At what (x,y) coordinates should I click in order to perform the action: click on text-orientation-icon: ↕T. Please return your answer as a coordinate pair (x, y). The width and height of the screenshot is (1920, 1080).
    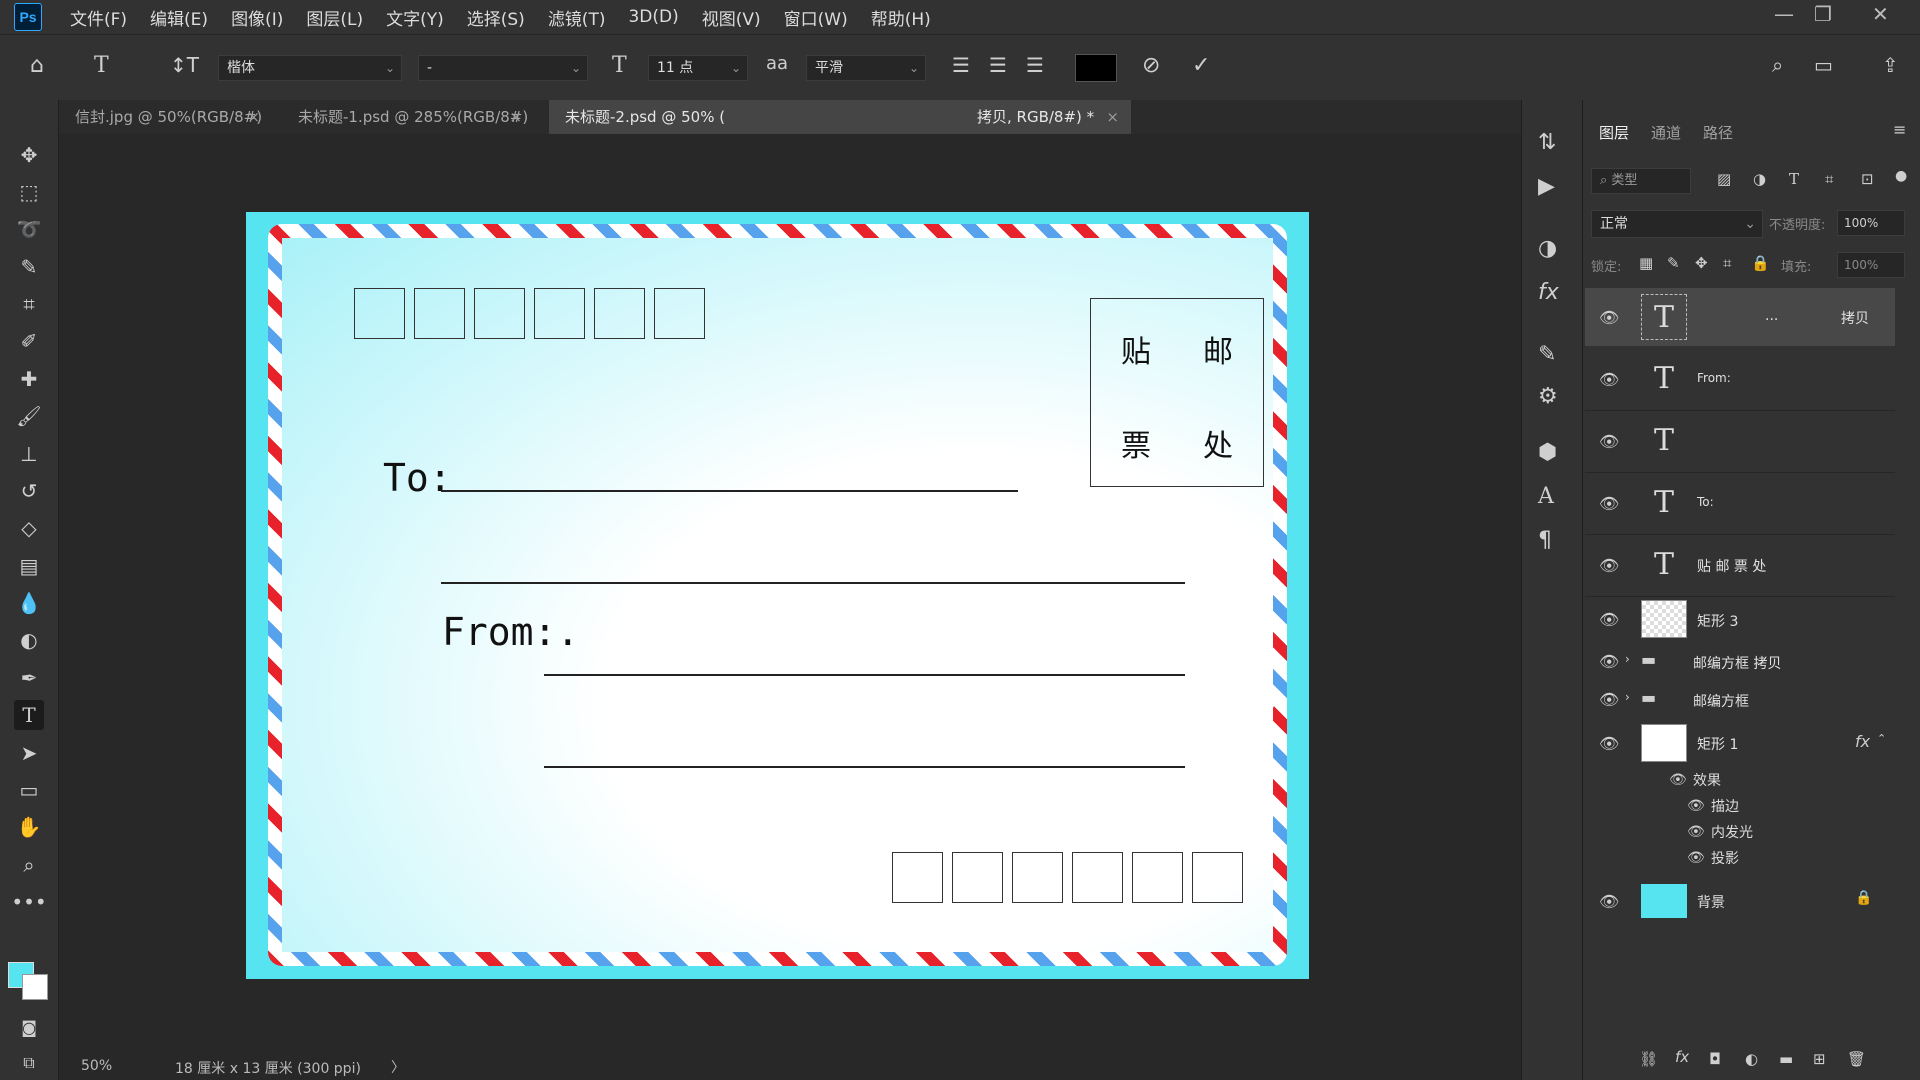
    Looking at the image, I should click on (184, 65).